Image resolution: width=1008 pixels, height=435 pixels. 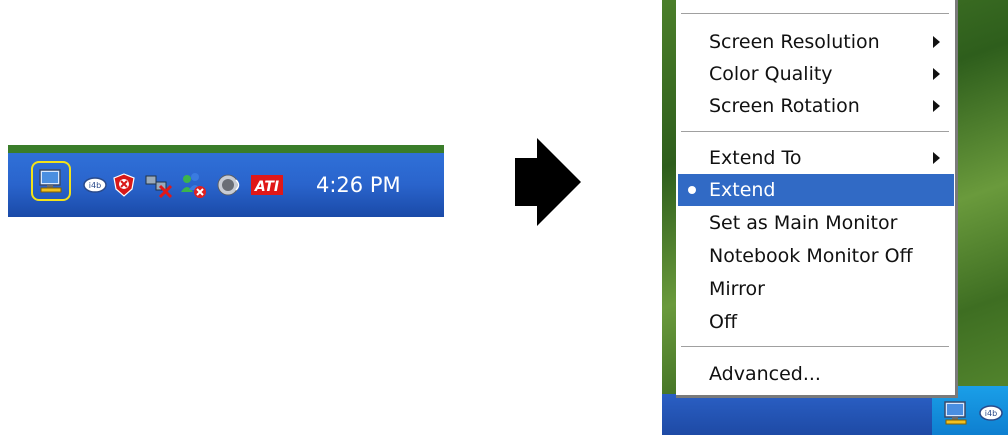 I want to click on intel-graphics-icon: i4b, so click(x=95, y=185).